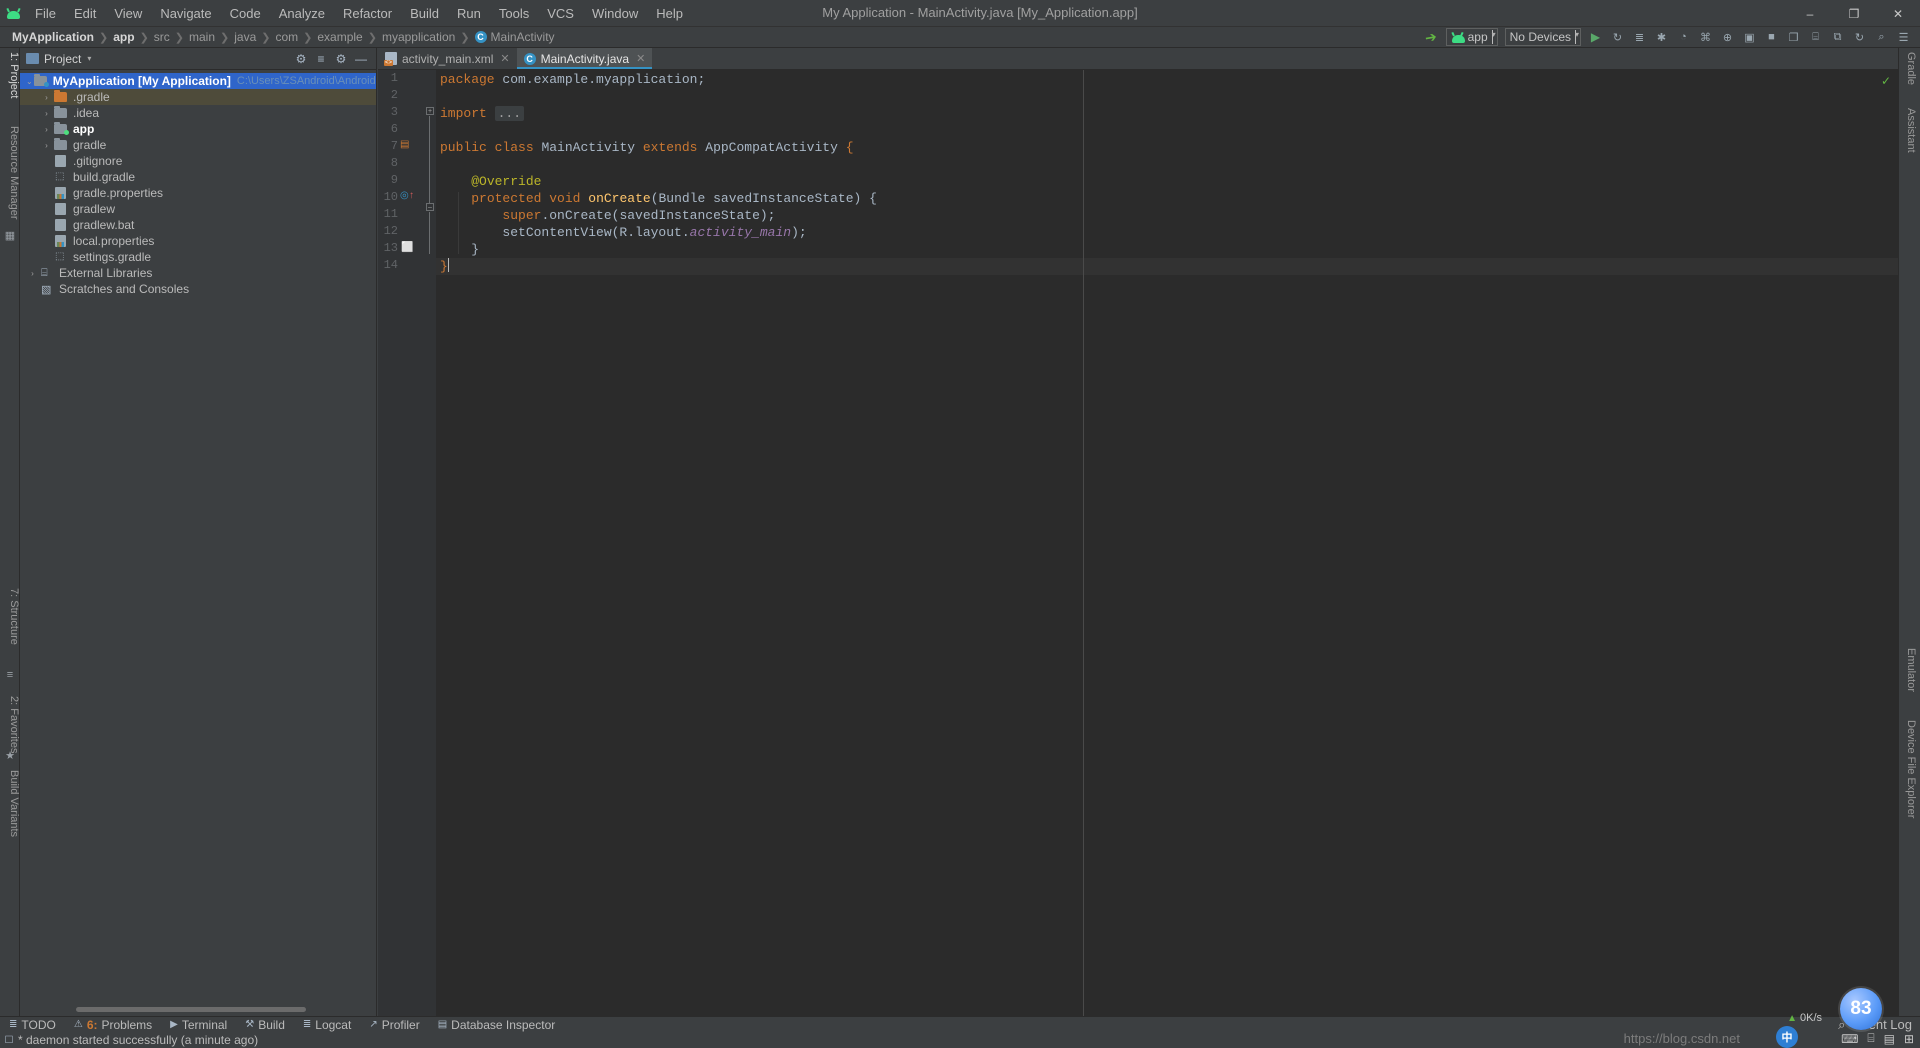 This screenshot has height=1048, width=1920. What do you see at coordinates (1167, 215) in the screenshot?
I see `code-line: super.onCreate(savedInstanceState);` at bounding box center [1167, 215].